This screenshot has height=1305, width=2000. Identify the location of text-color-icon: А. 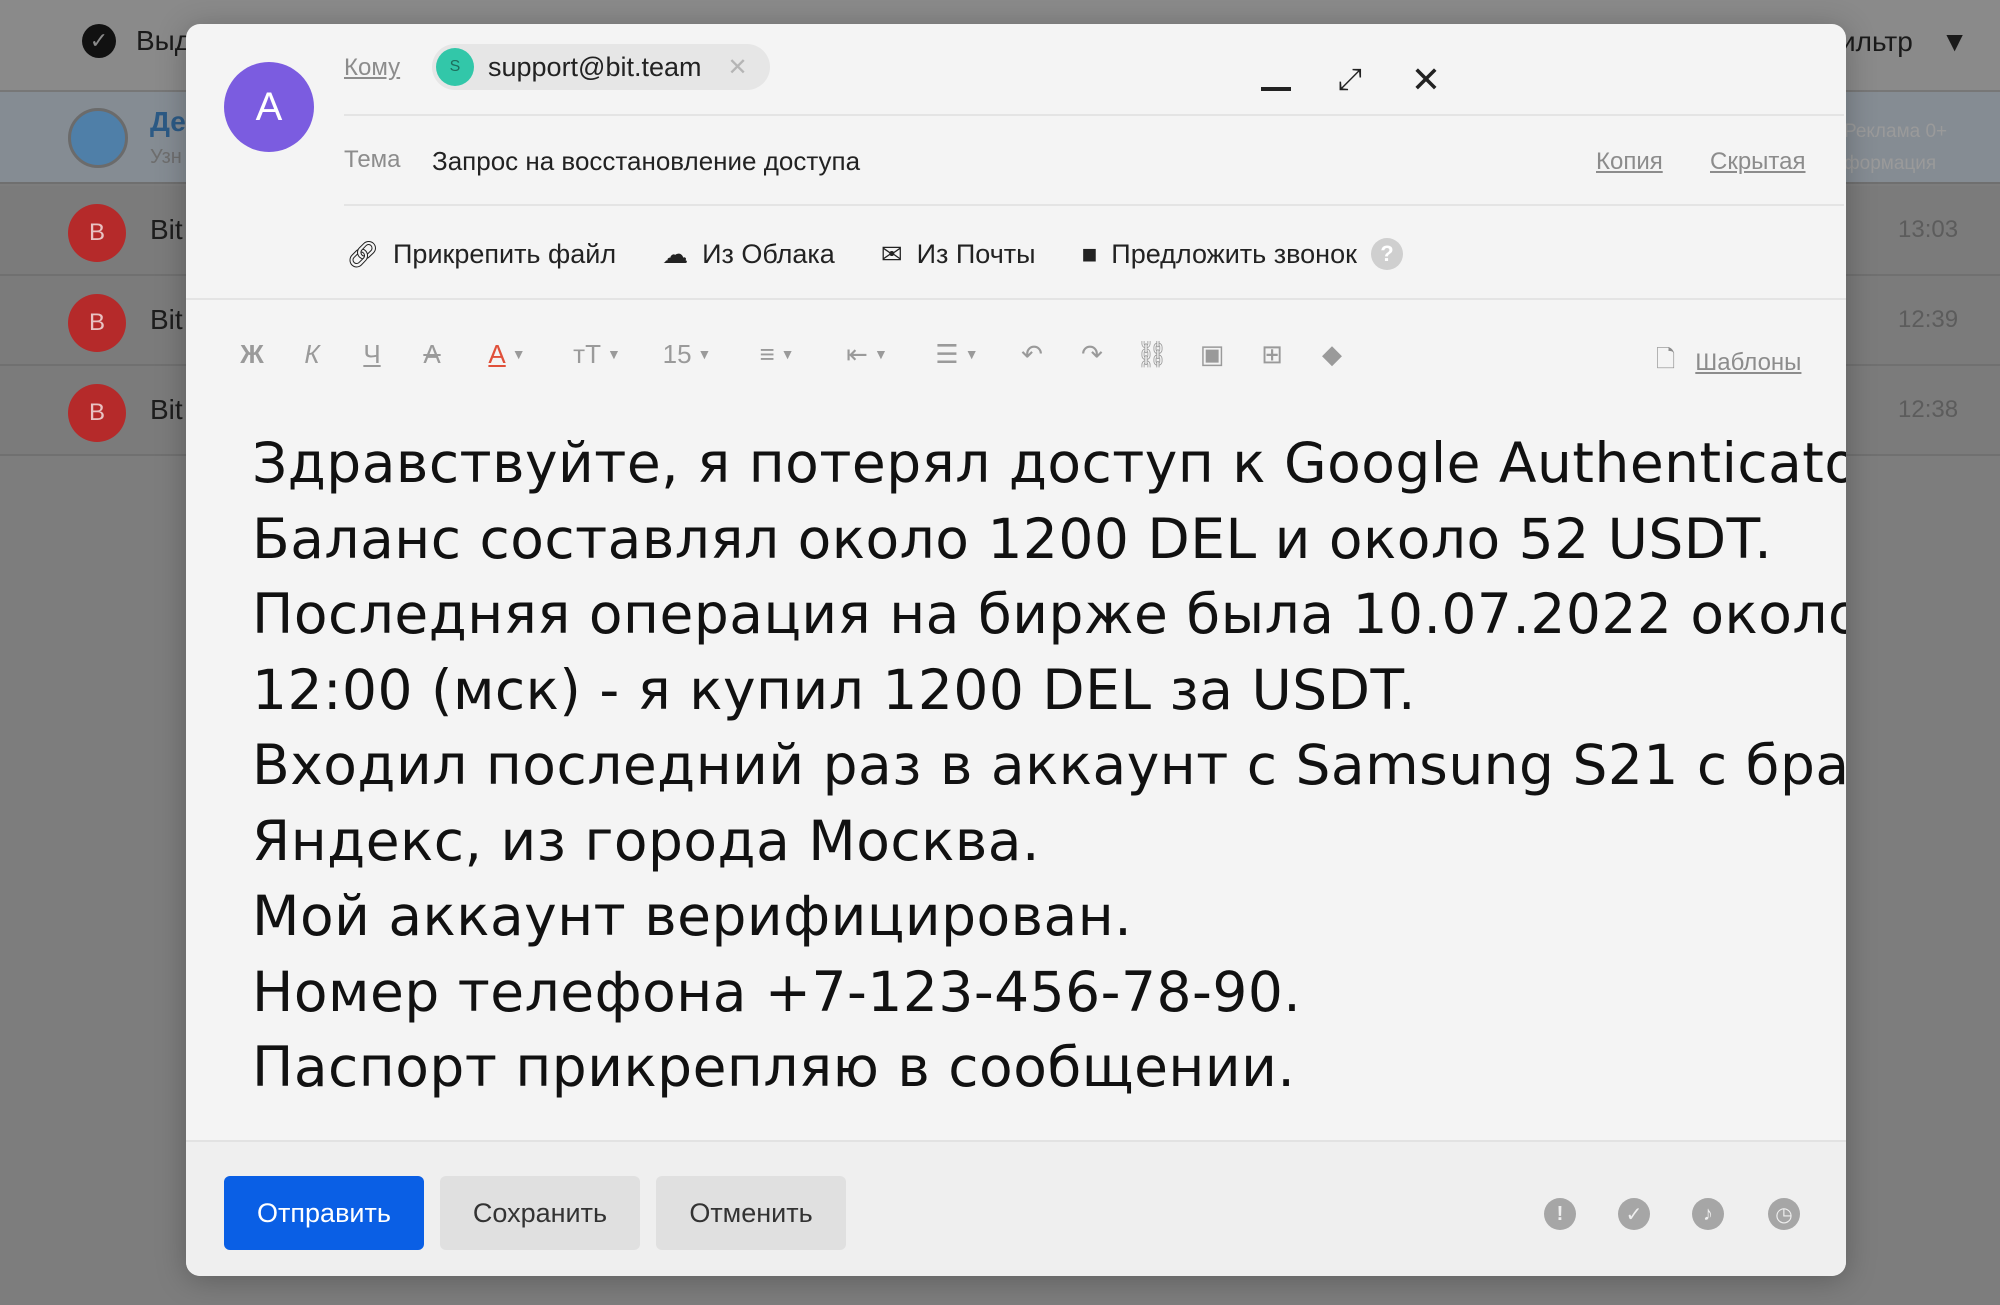
(497, 353).